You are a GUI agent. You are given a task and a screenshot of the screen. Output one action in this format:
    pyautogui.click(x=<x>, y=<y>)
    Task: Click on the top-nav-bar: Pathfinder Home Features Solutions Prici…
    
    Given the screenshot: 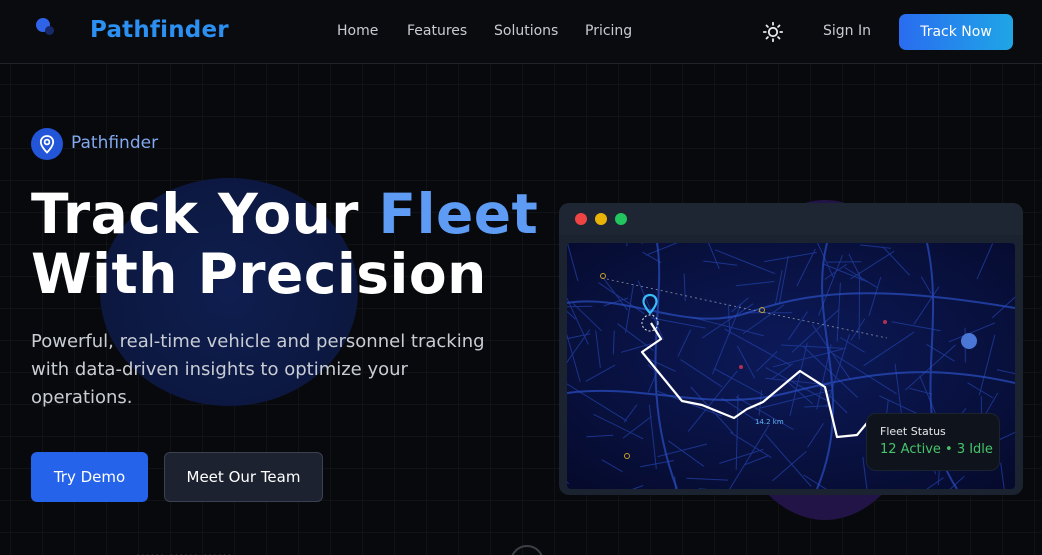 What is the action you would take?
    pyautogui.click(x=521, y=32)
    